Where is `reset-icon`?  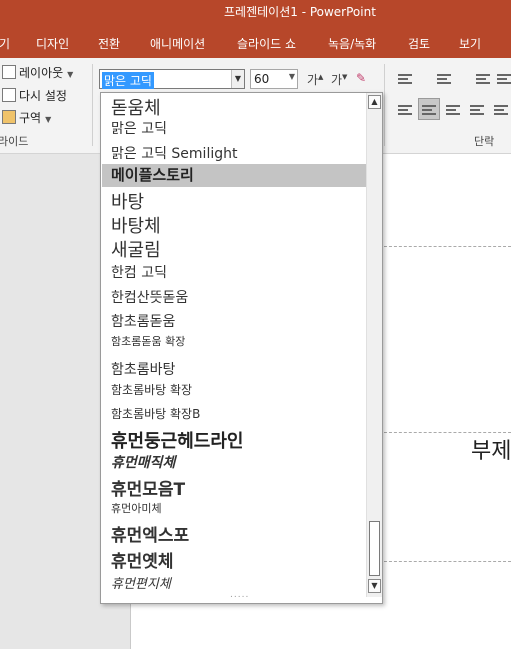 reset-icon is located at coordinates (9, 95).